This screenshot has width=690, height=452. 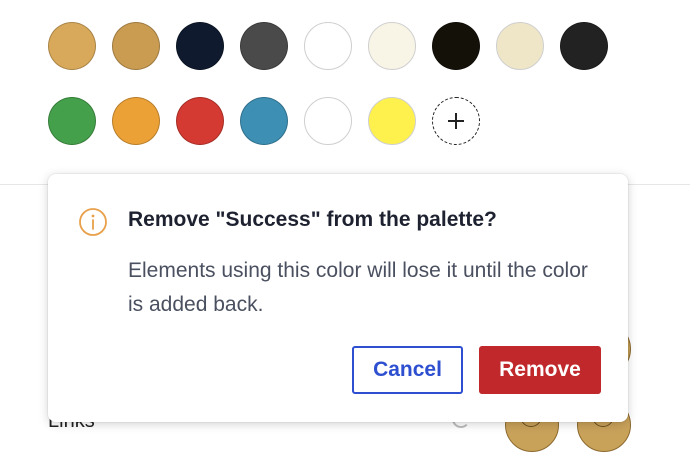 I want to click on add-color-button, so click(x=456, y=121).